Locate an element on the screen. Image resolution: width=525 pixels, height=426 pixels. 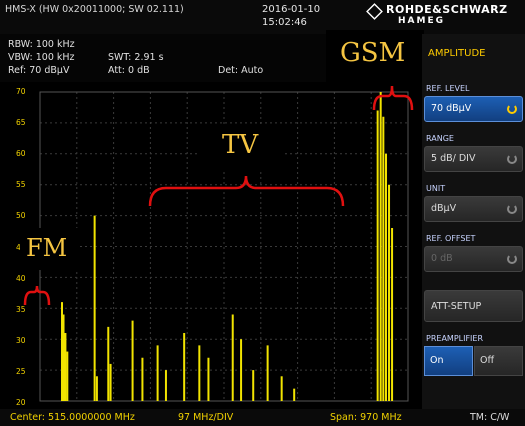
span-readout: Span: 970 MHz is located at coordinates (366, 417).